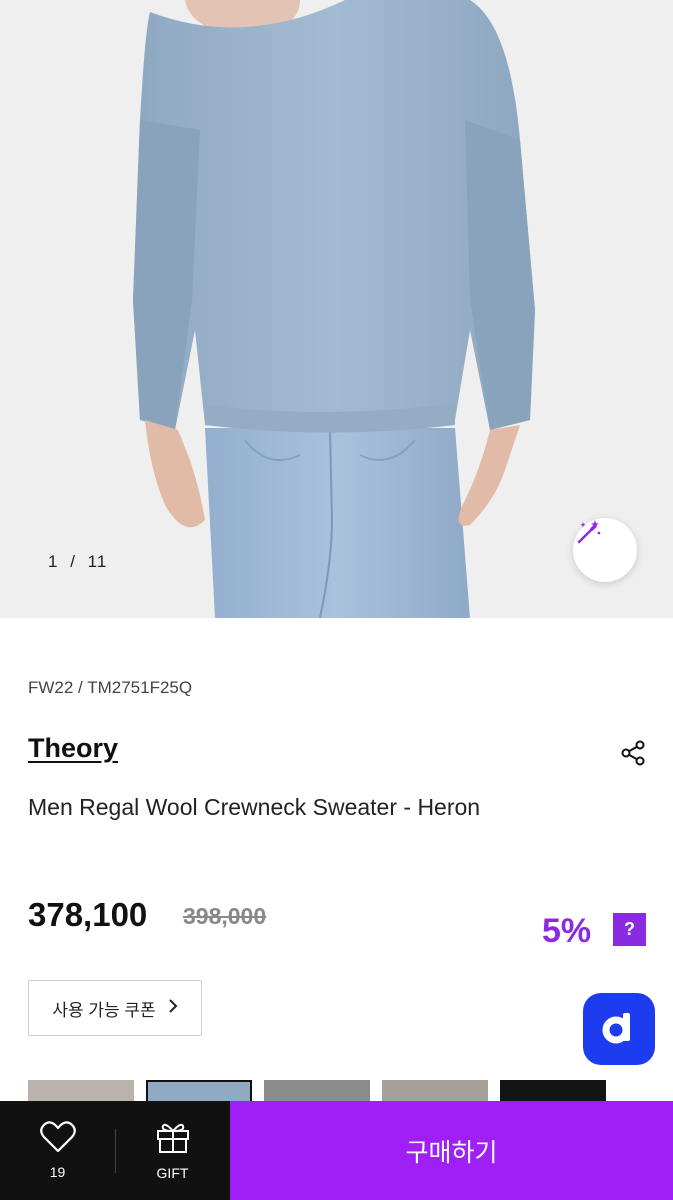 The image size is (673, 1200). I want to click on chevron-right-icon, so click(173, 1008).